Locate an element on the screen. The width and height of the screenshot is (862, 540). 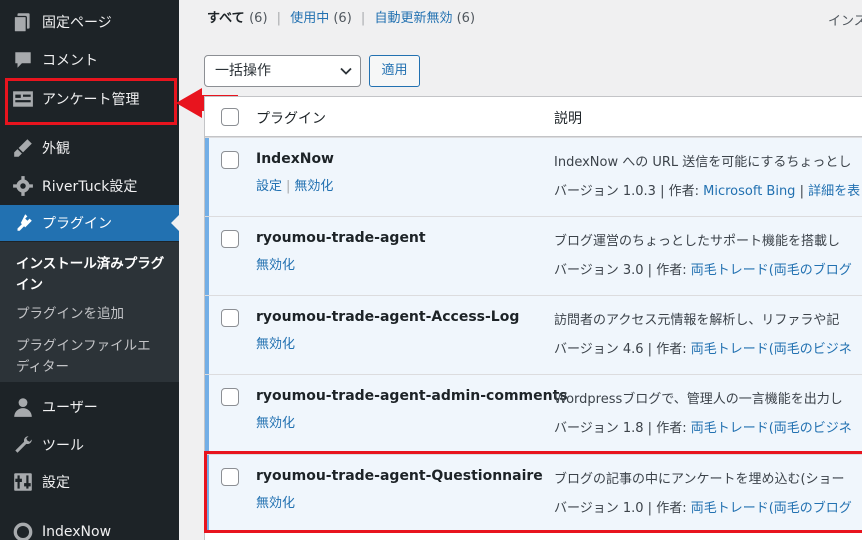
menu-item-appearance: 外観 is located at coordinates (89, 148).